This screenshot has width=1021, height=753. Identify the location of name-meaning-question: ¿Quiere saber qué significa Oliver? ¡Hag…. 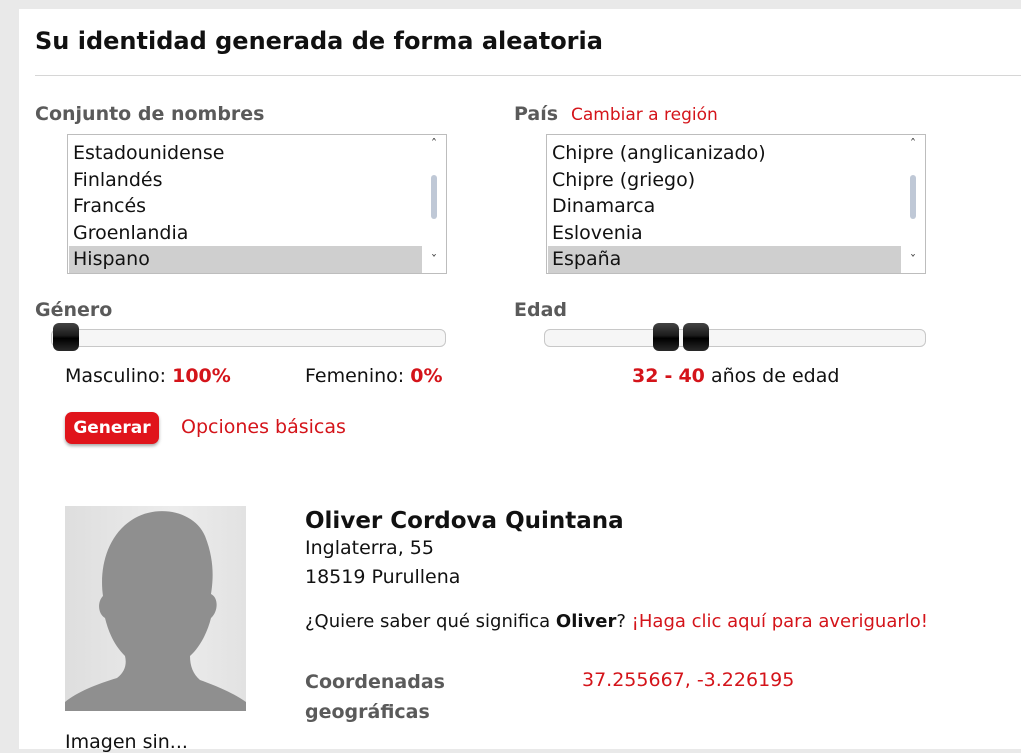
(616, 621).